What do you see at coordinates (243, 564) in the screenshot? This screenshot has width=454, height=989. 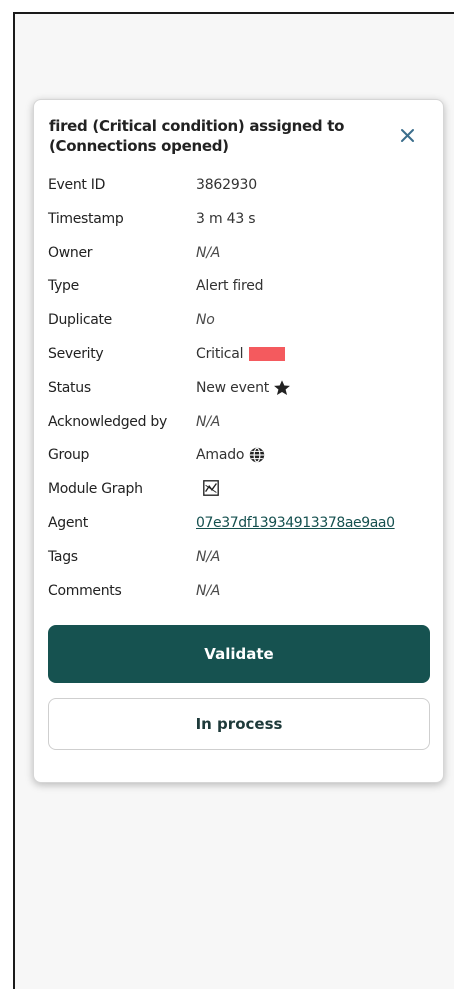 I see `field-row-tags: Tags N/A` at bounding box center [243, 564].